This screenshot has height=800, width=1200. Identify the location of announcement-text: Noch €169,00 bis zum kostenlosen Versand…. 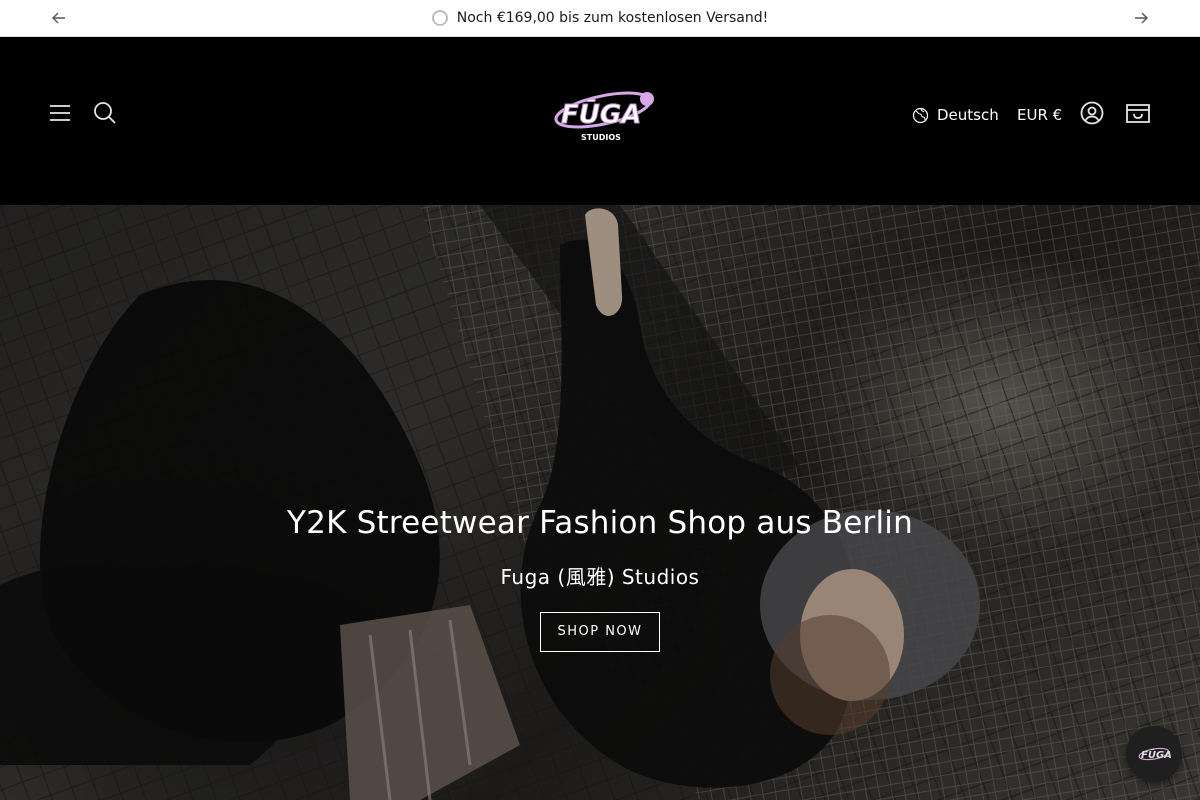
(612, 18).